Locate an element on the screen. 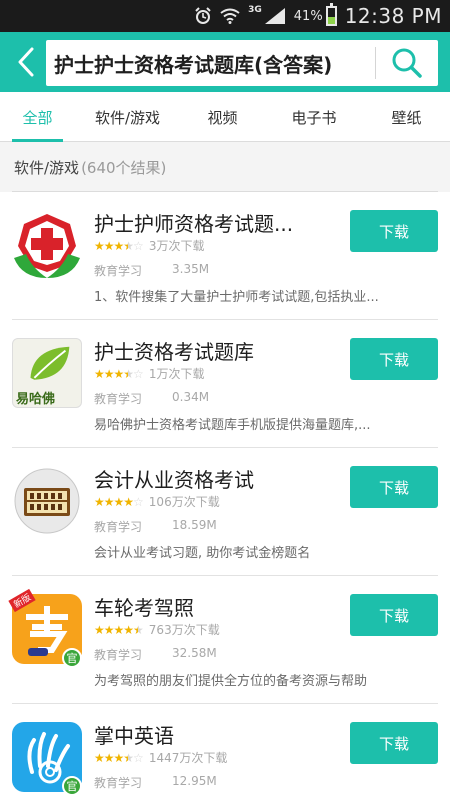 The width and height of the screenshot is (450, 800). app-name: 护士资格考试题库 is located at coordinates (174, 352).